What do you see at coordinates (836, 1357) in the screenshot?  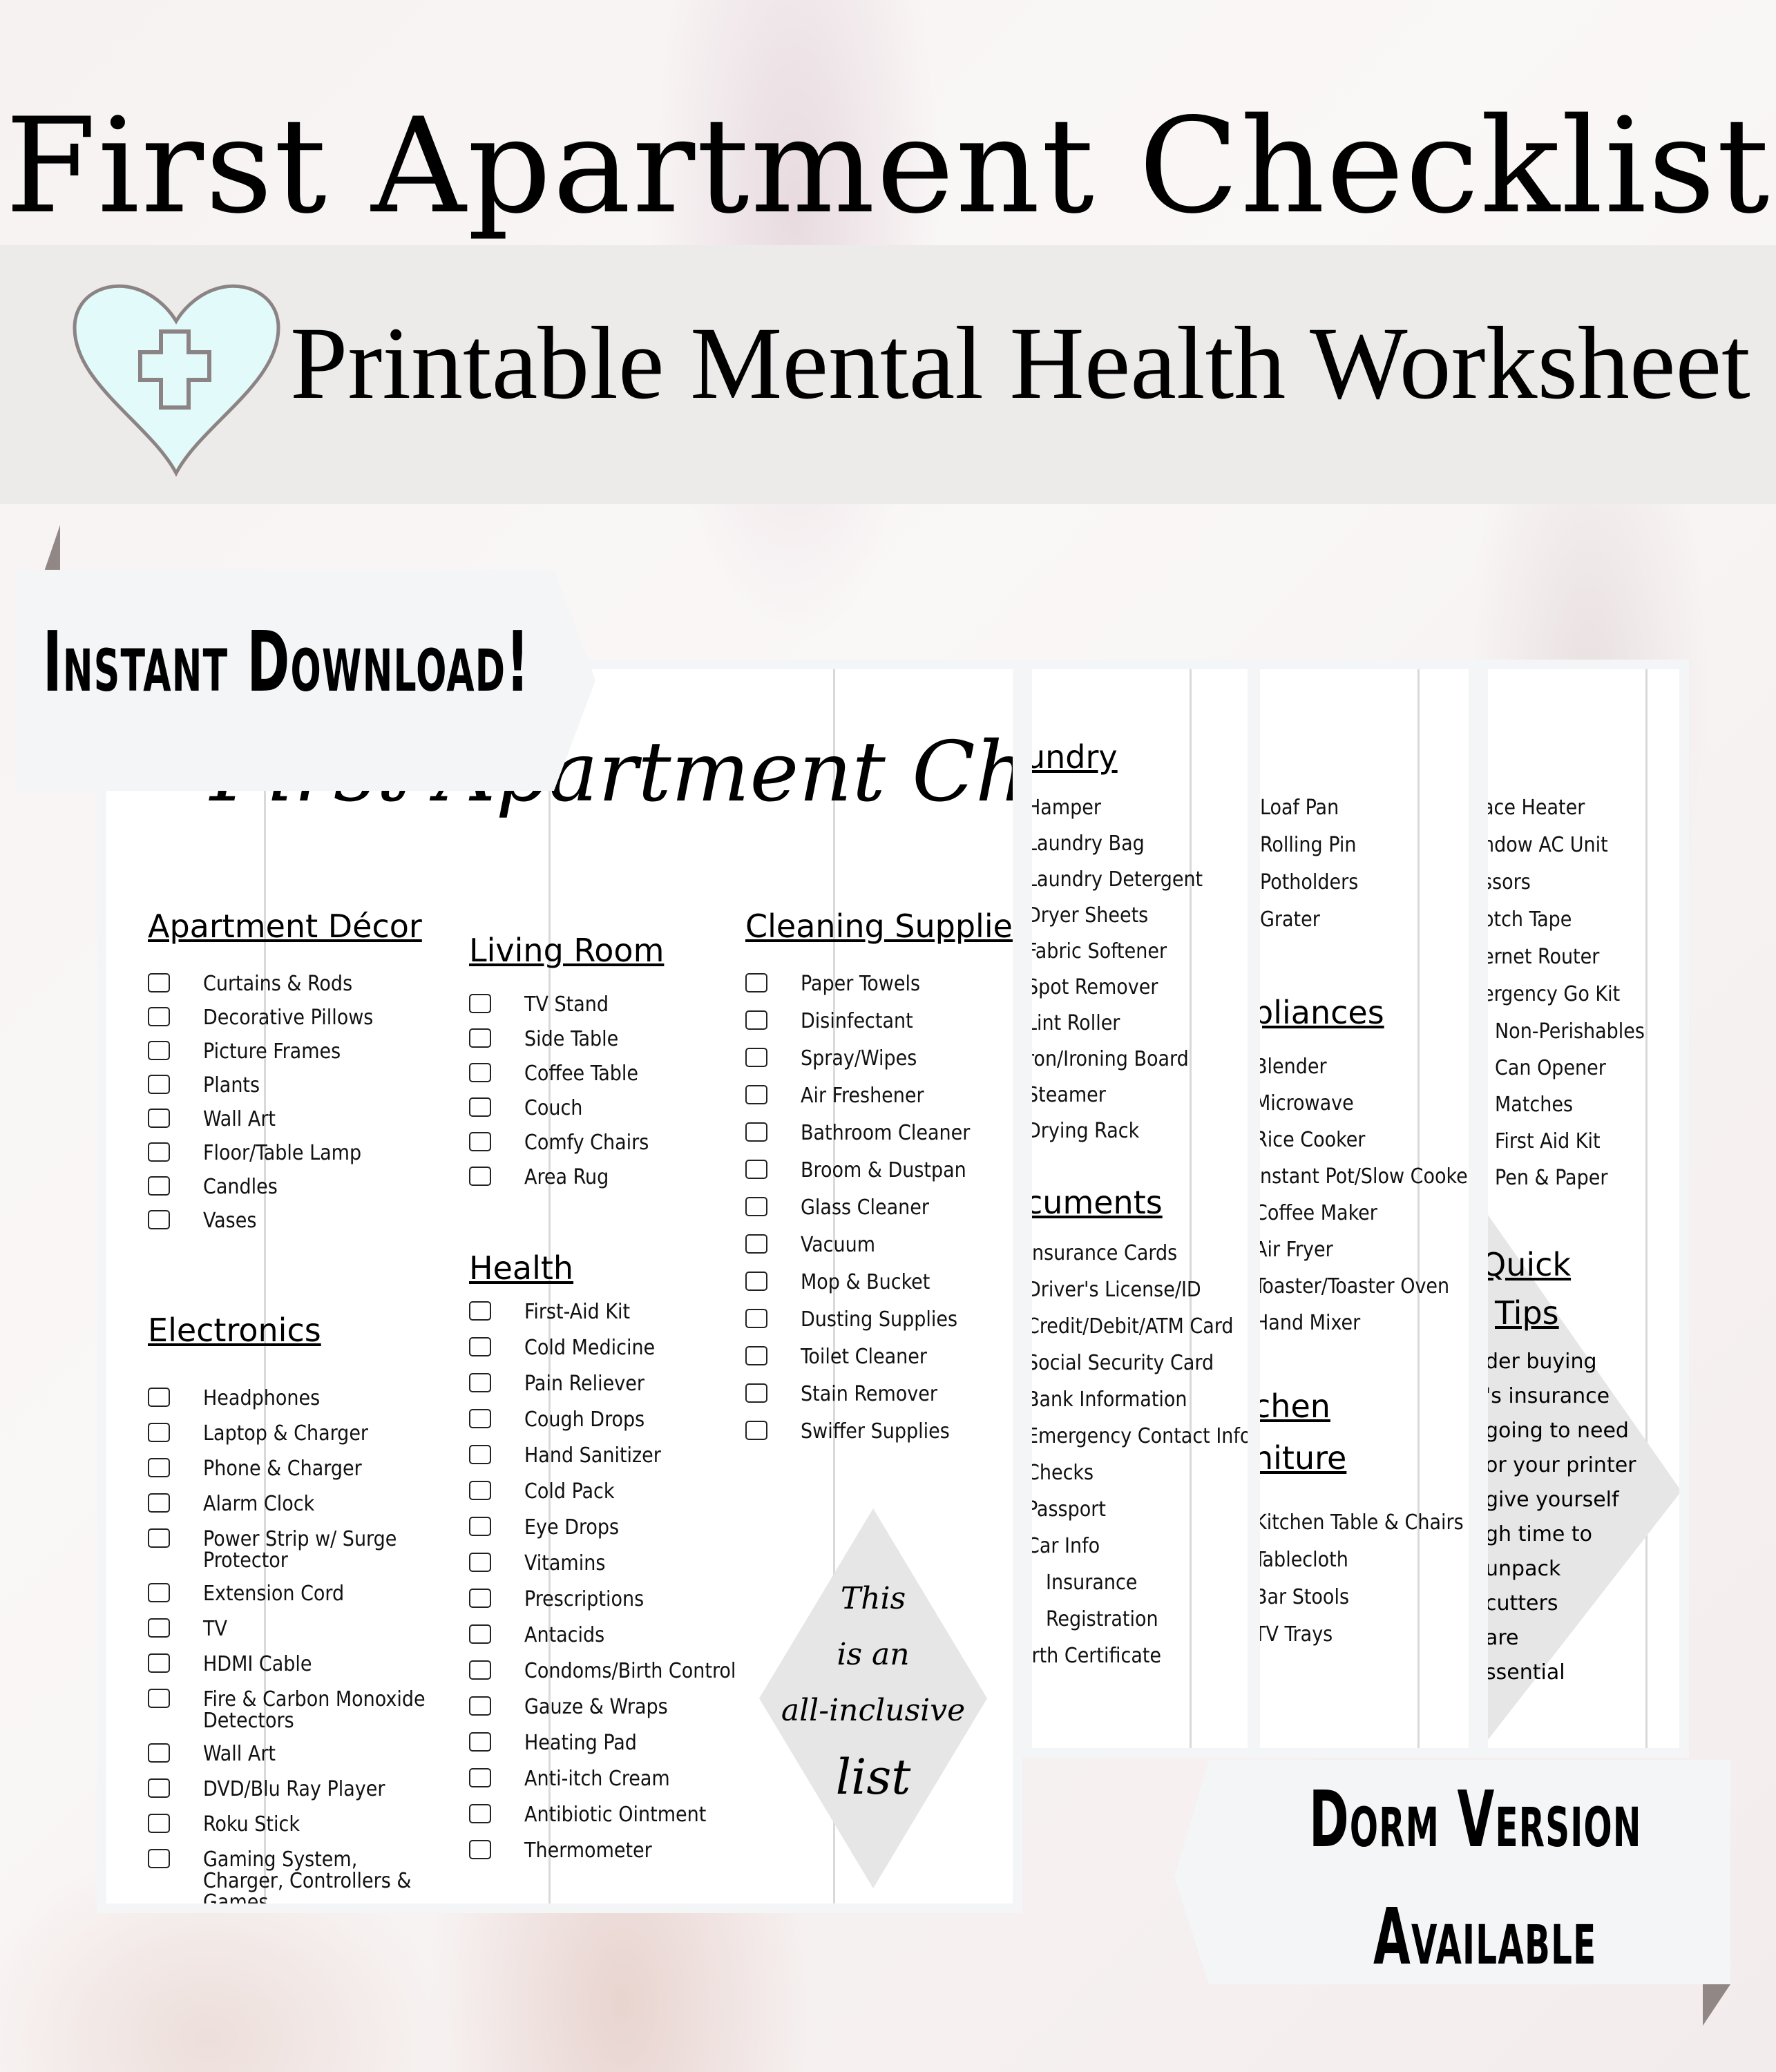 I see `checklist-item: Toilet Cleaner` at bounding box center [836, 1357].